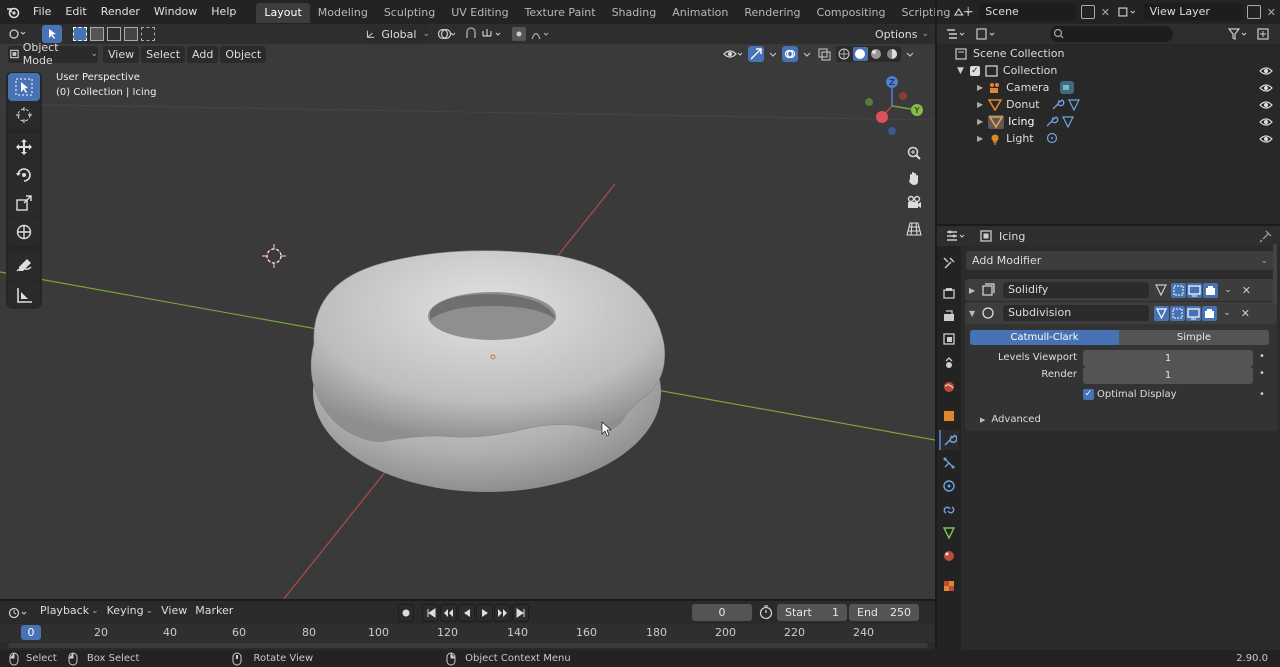 Image resolution: width=1280 pixels, height=667 pixels. What do you see at coordinates (957, 236) in the screenshot?
I see `properties-editor-type-icon` at bounding box center [957, 236].